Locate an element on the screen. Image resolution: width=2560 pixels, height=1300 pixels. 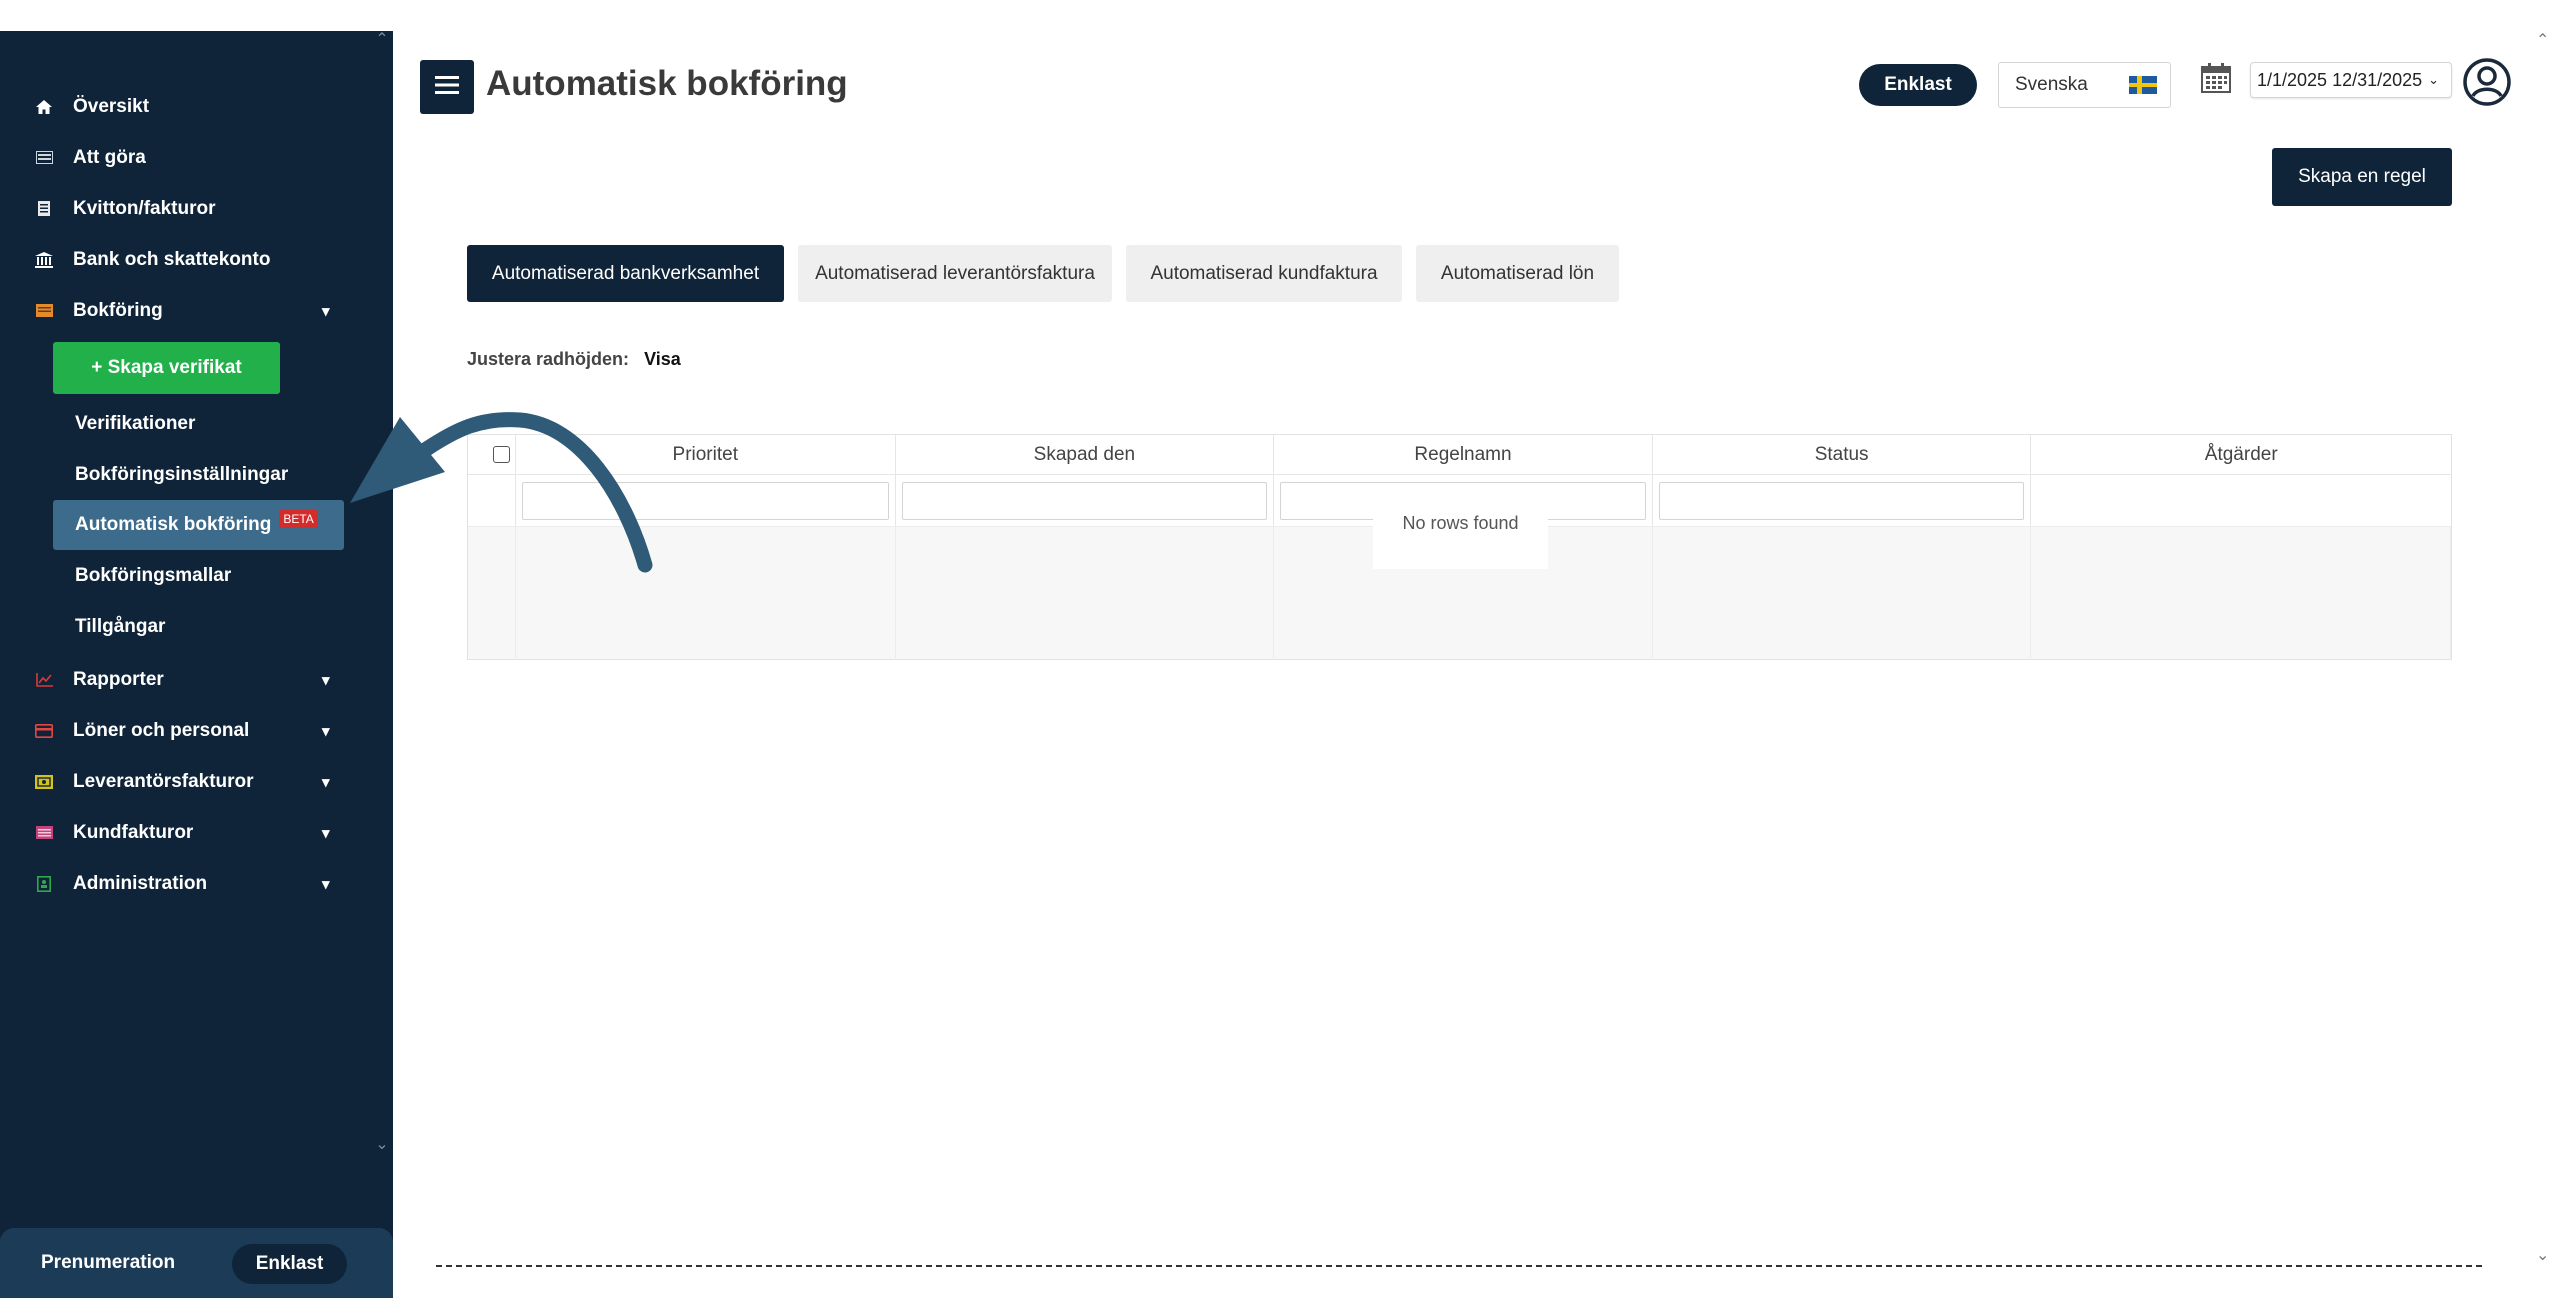
sidebar-subitem-automatisk-bokforing: Automatisk bokföring BETA is located at coordinates (198, 525).